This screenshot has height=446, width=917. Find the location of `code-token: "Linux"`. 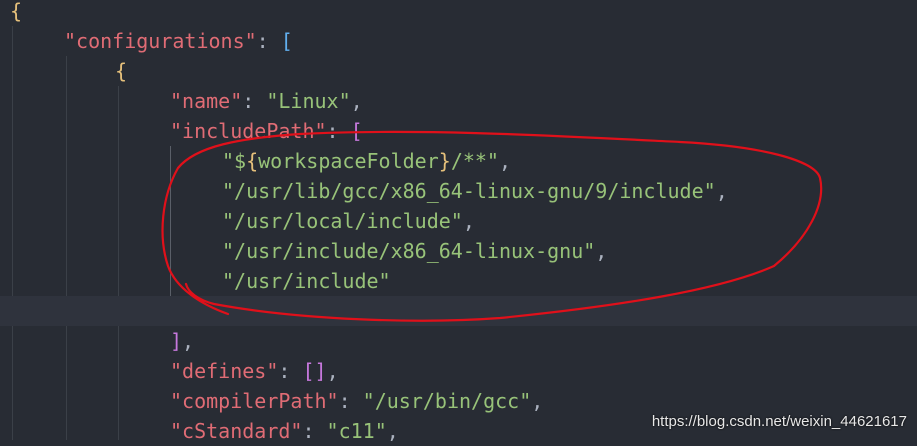

code-token: "Linux" is located at coordinates (308, 101).